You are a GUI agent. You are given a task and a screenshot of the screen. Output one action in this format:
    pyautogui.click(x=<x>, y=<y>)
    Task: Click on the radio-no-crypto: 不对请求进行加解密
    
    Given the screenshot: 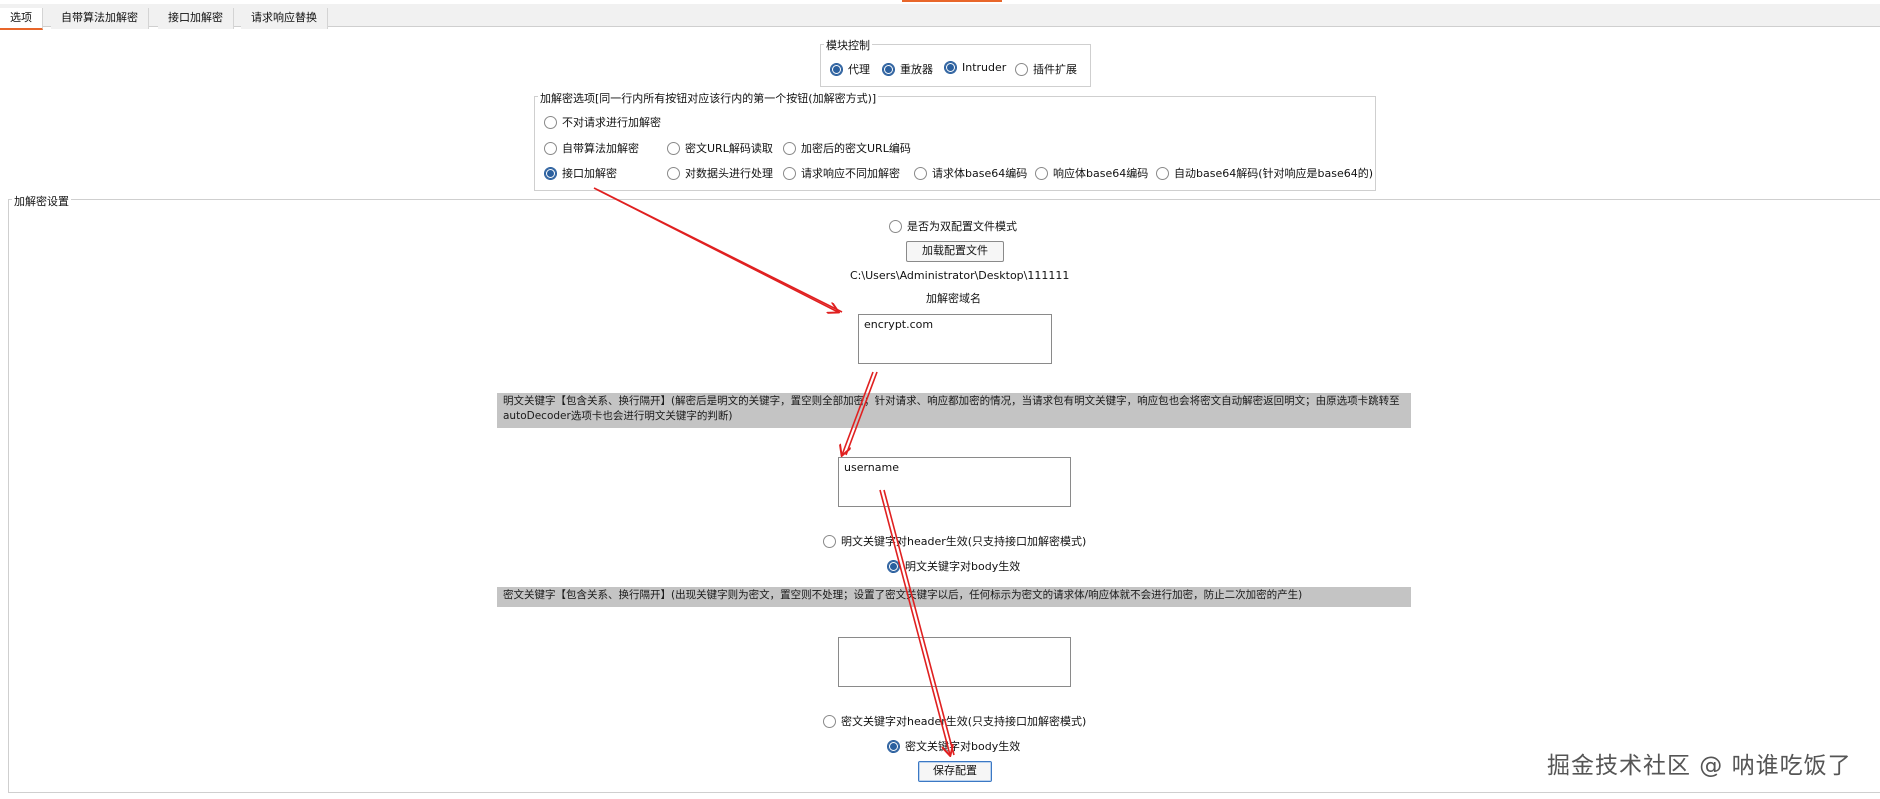 What is the action you would take?
    pyautogui.click(x=602, y=122)
    